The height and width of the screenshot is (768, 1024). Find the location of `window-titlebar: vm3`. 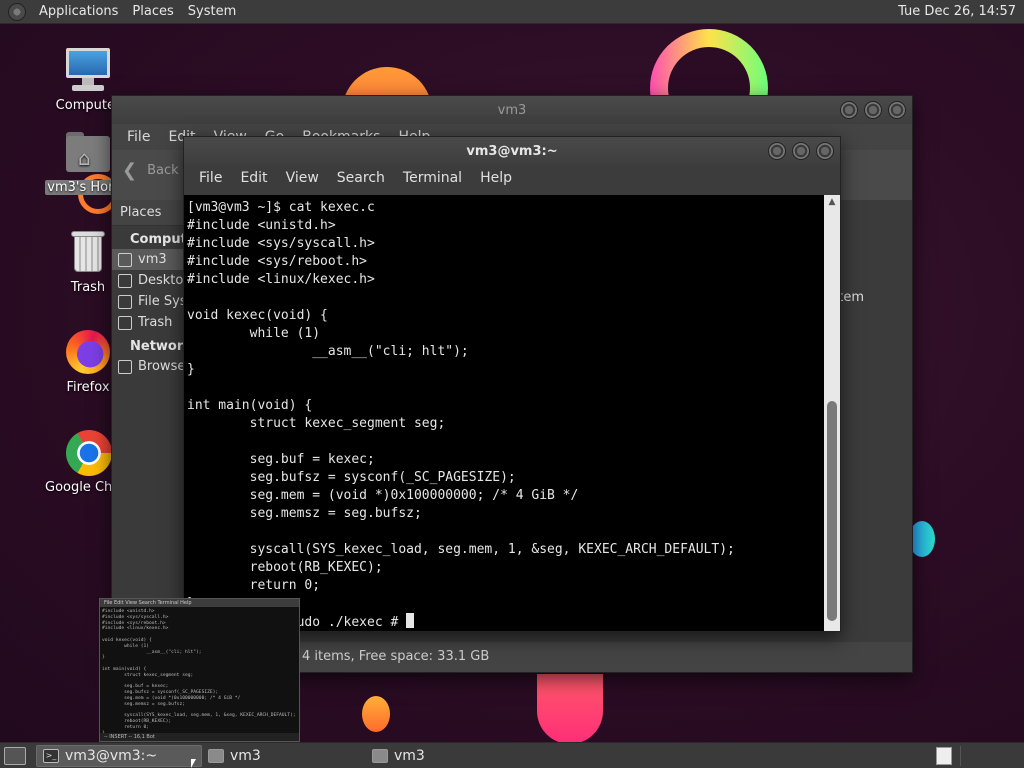

window-titlebar: vm3 is located at coordinates (512, 110).